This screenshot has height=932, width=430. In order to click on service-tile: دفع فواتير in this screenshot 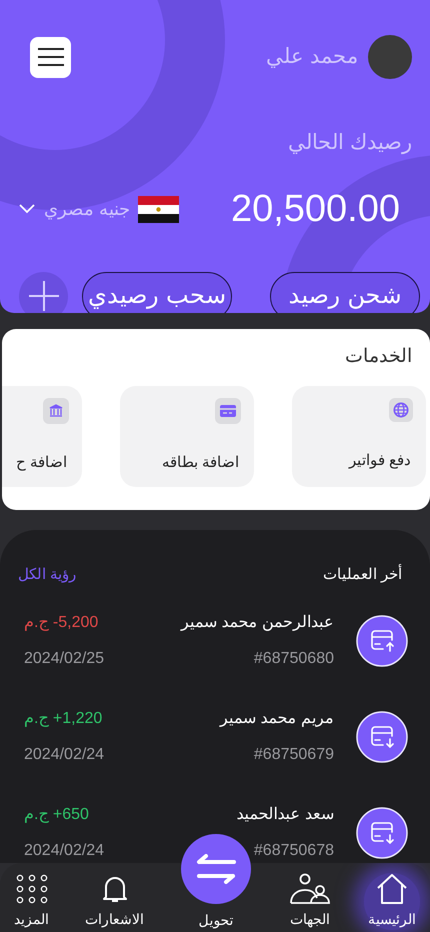, I will do `click(359, 436)`.